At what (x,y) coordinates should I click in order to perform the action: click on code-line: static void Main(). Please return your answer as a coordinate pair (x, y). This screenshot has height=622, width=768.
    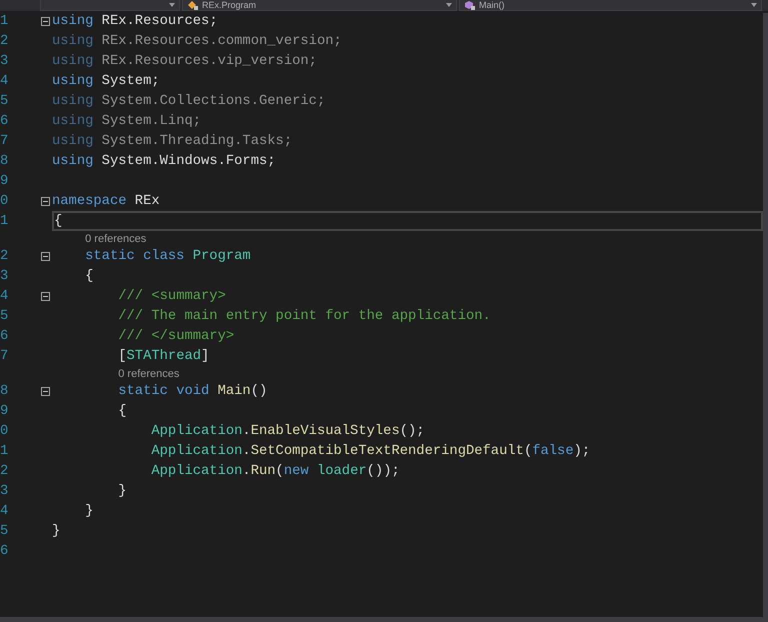
    Looking at the image, I should click on (193, 391).